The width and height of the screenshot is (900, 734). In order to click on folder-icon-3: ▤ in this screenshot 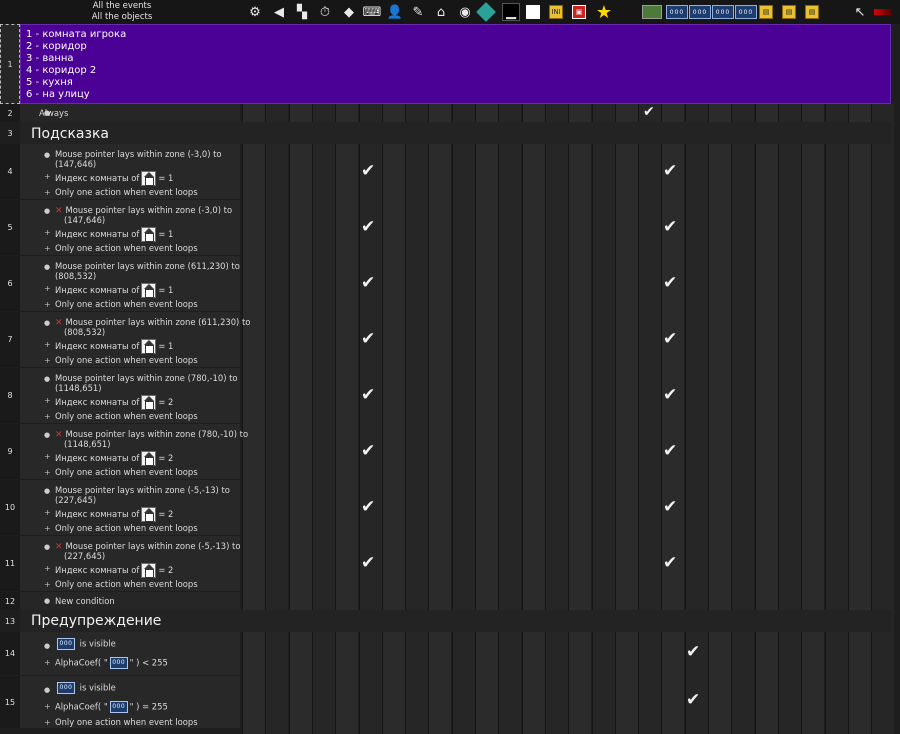, I will do `click(812, 12)`.